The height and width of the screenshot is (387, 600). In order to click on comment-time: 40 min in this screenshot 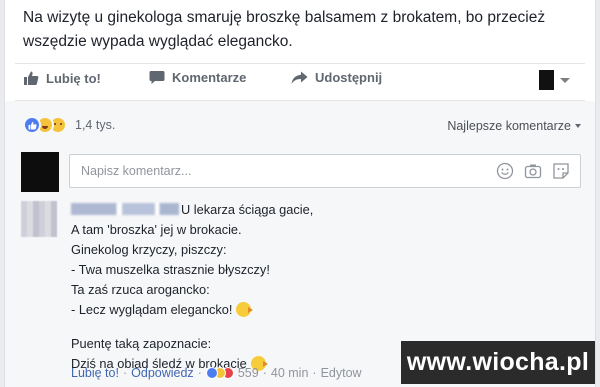, I will do `click(290, 373)`.